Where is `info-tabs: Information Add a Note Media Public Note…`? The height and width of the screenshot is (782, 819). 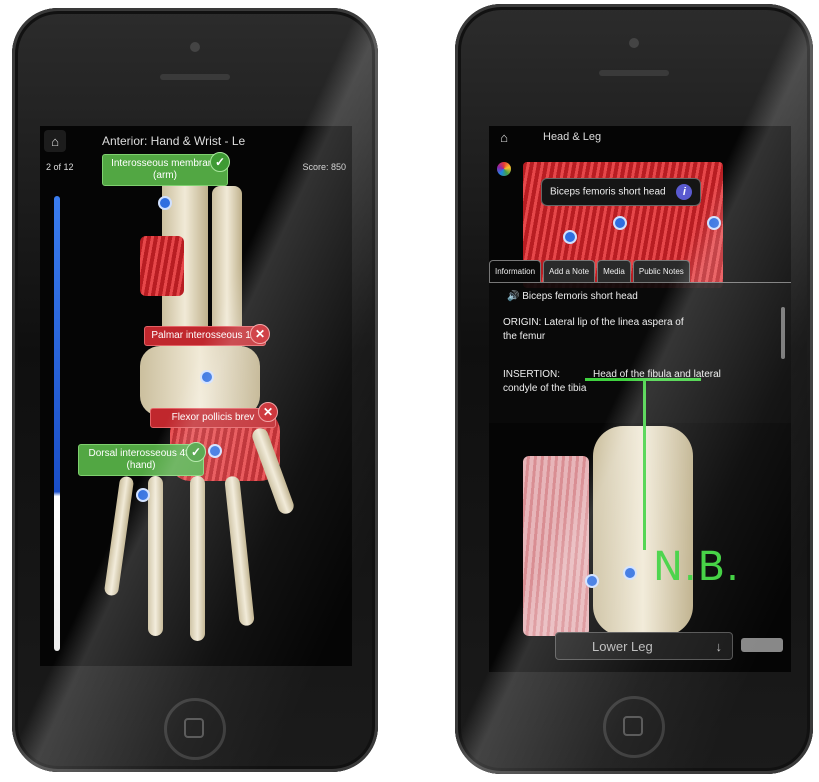 info-tabs: Information Add a Note Media Public Note… is located at coordinates (589, 271).